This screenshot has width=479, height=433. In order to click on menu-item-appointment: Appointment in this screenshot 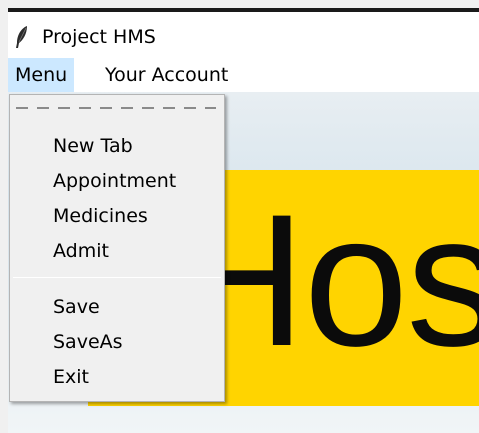, I will do `click(117, 181)`.